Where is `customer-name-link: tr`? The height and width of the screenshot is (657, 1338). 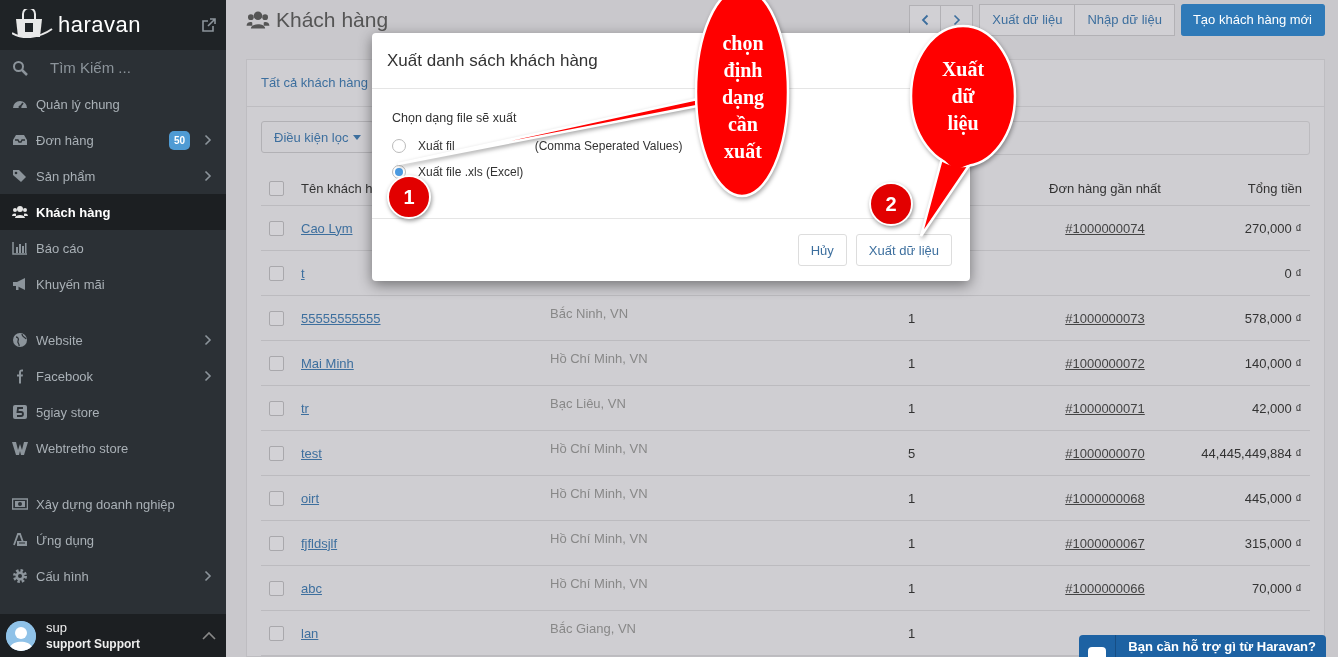
customer-name-link: tr is located at coordinates (305, 408).